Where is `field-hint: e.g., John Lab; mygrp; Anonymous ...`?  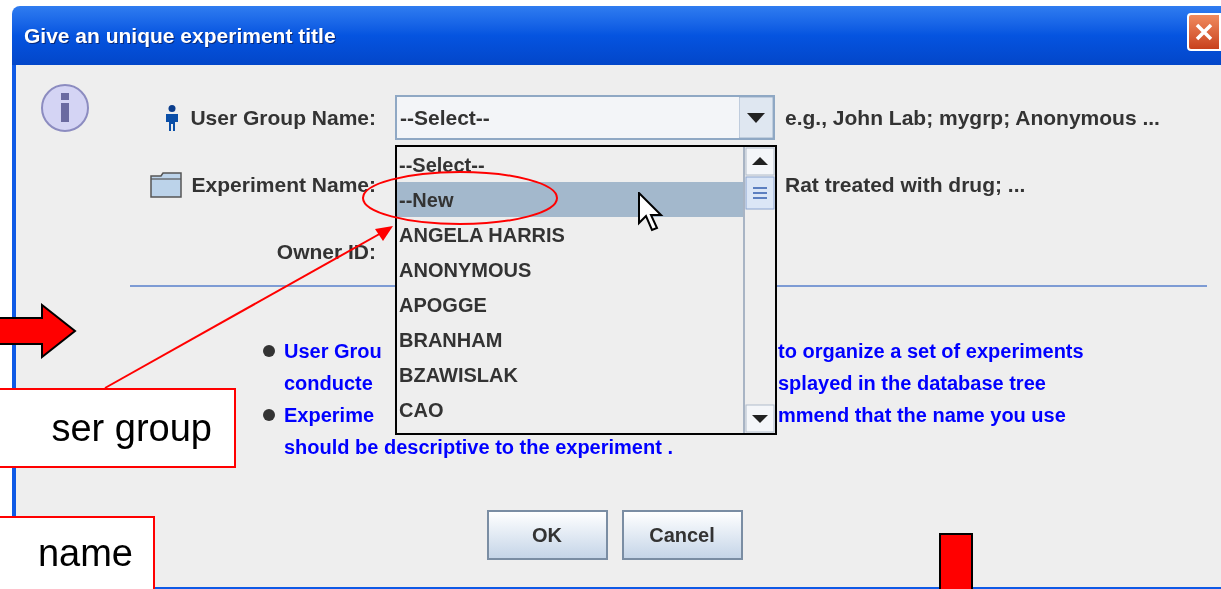 field-hint: e.g., John Lab; mygrp; Anonymous ... is located at coordinates (972, 117).